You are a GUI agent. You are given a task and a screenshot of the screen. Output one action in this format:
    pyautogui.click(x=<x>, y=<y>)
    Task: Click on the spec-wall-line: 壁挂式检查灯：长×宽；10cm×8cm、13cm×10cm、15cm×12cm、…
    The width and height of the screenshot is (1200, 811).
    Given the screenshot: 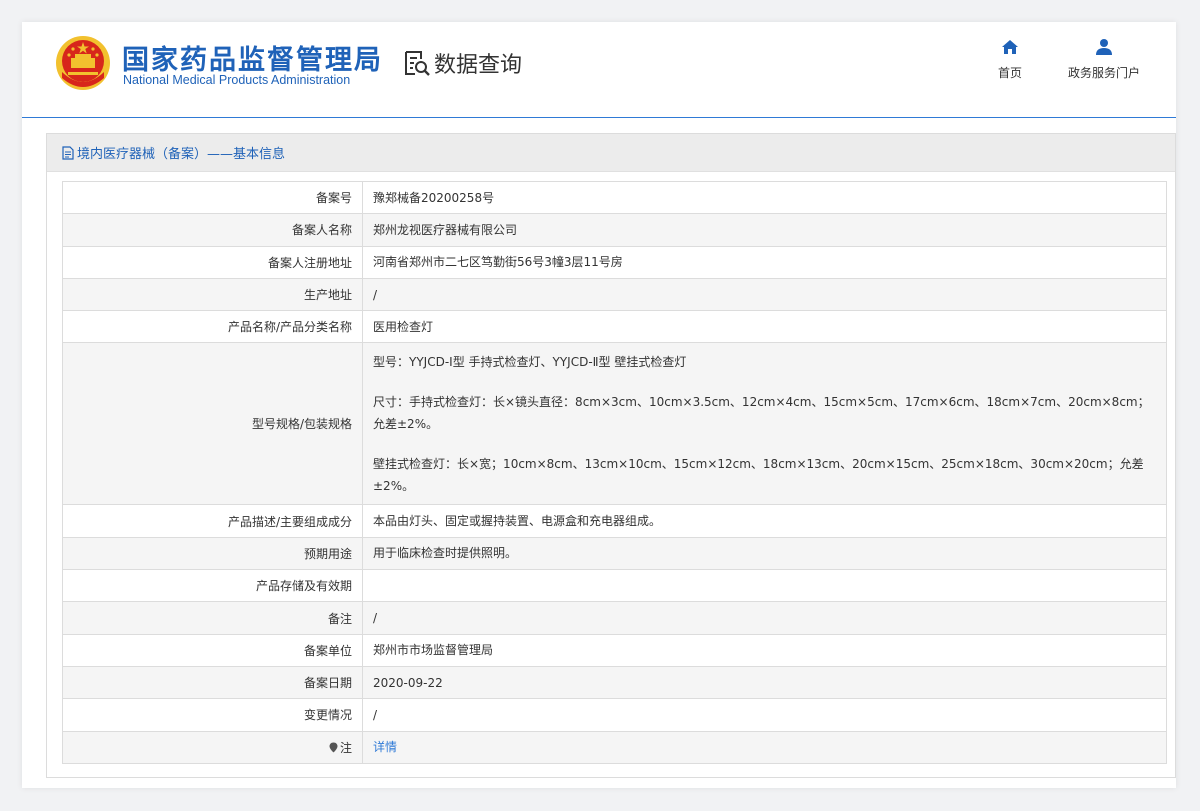 What is the action you would take?
    pyautogui.click(x=758, y=474)
    